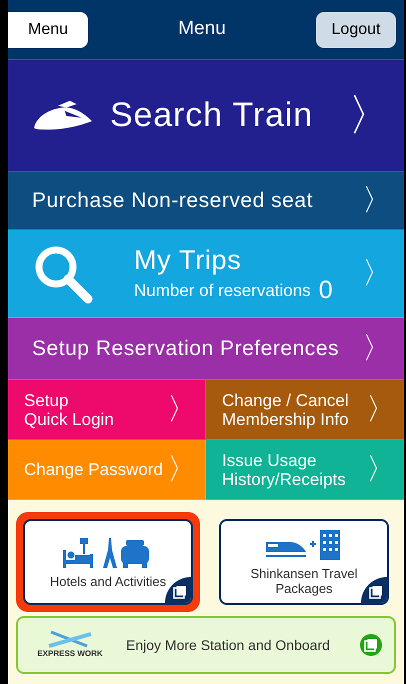 The height and width of the screenshot is (684, 406). I want to click on menu-button: Menu, so click(48, 30).